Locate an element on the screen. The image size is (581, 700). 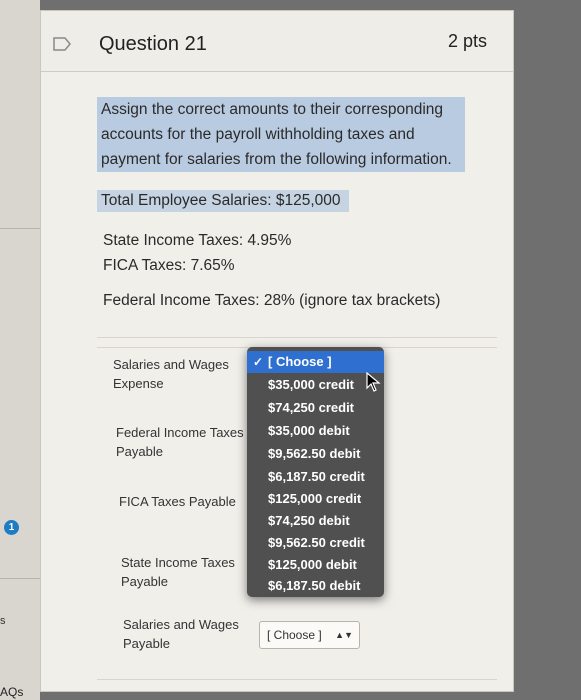
select-arrows-icon: ▲▼ is located at coordinates (344, 635).